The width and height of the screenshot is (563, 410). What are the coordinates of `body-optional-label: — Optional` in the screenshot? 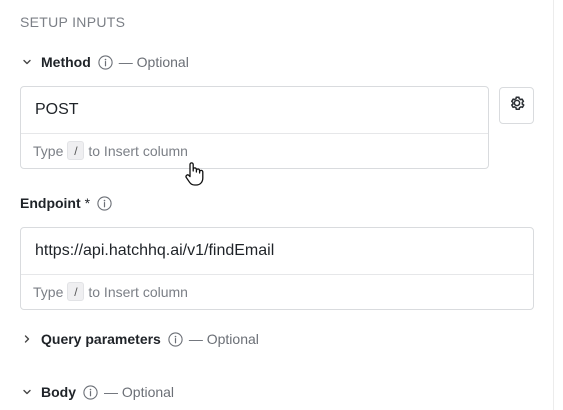 It's located at (139, 392).